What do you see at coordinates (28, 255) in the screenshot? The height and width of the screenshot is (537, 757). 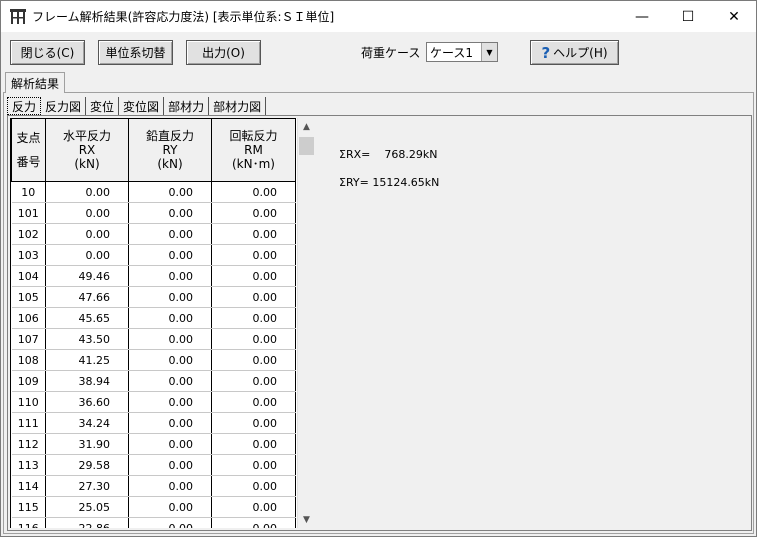 I see `support-no-cell: 103` at bounding box center [28, 255].